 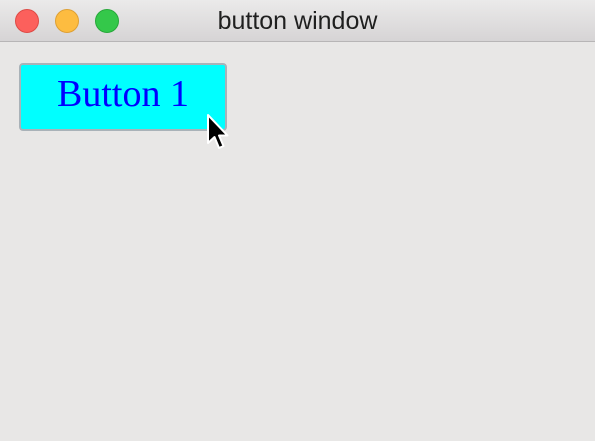 I want to click on window-title: button window, so click(x=297, y=21).